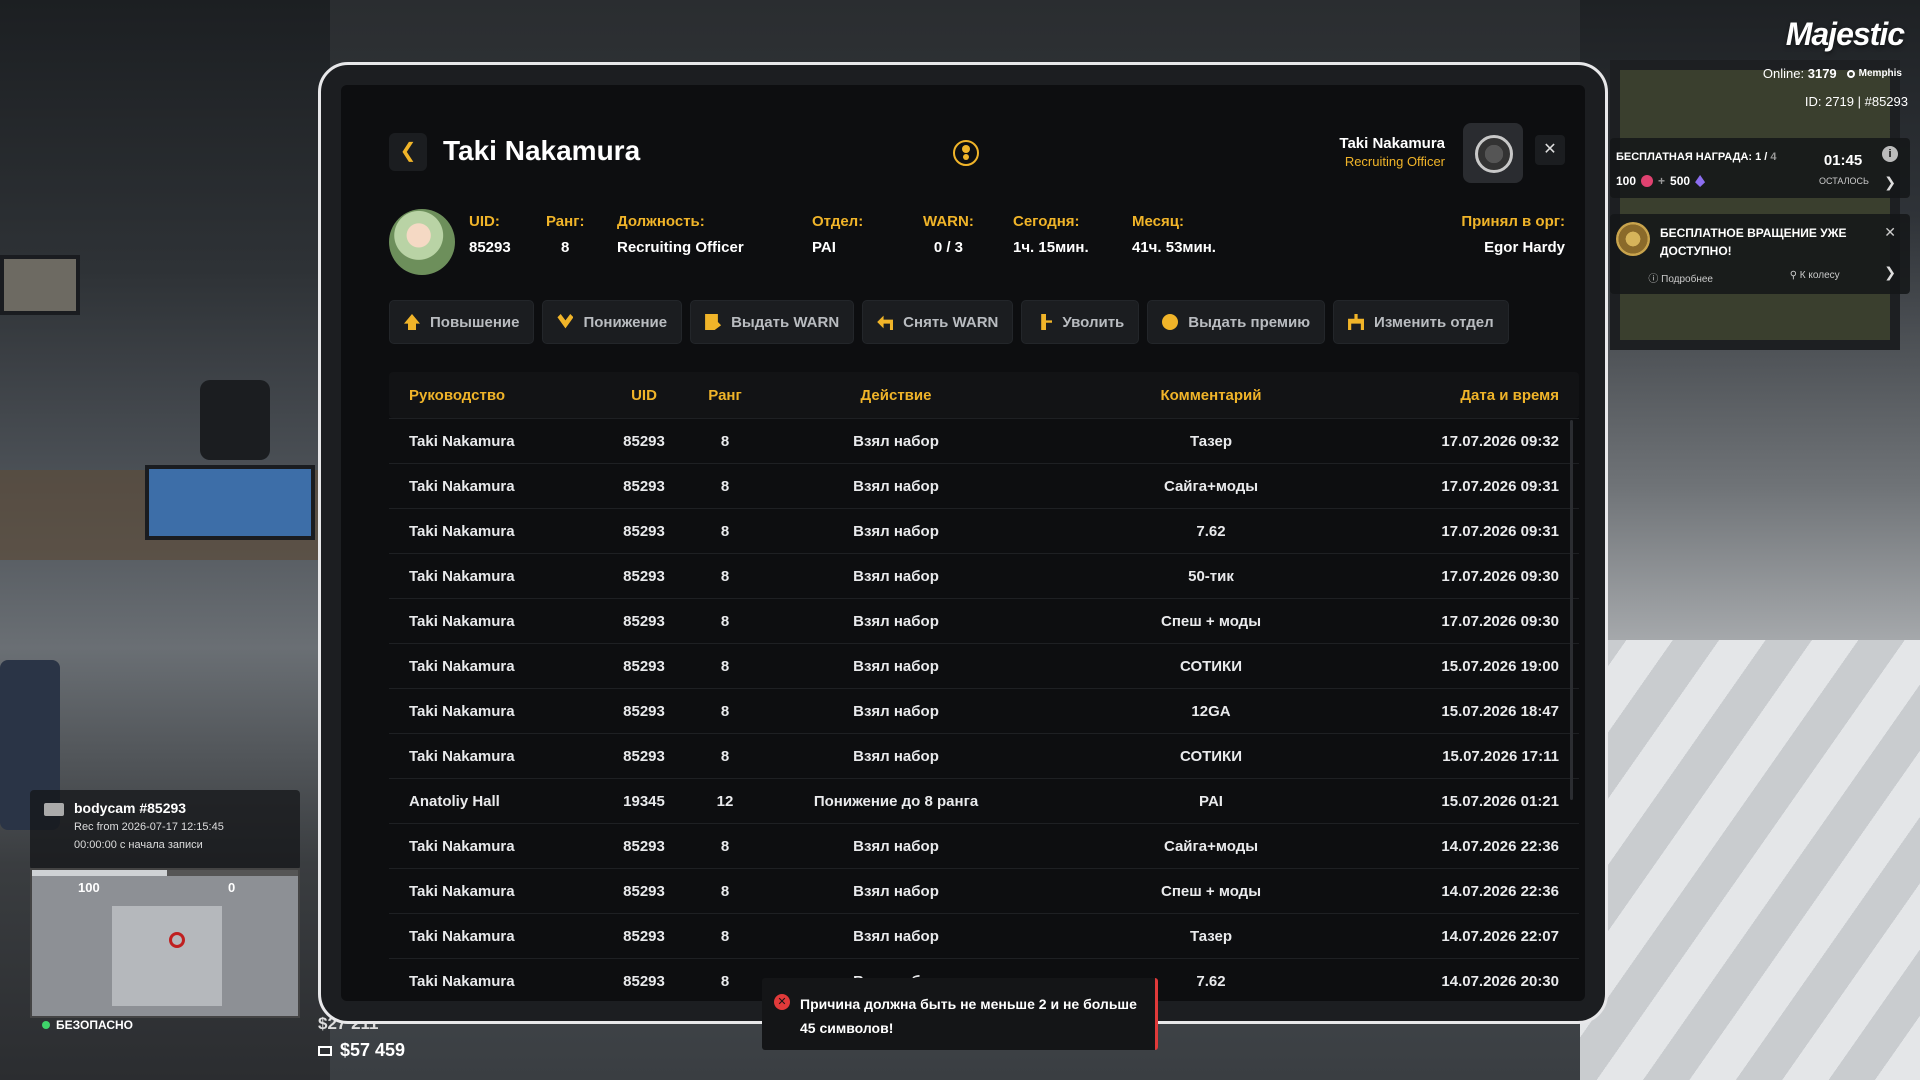  Describe the element at coordinates (725, 395) in the screenshot. I see `col-rank: Ранг` at that location.